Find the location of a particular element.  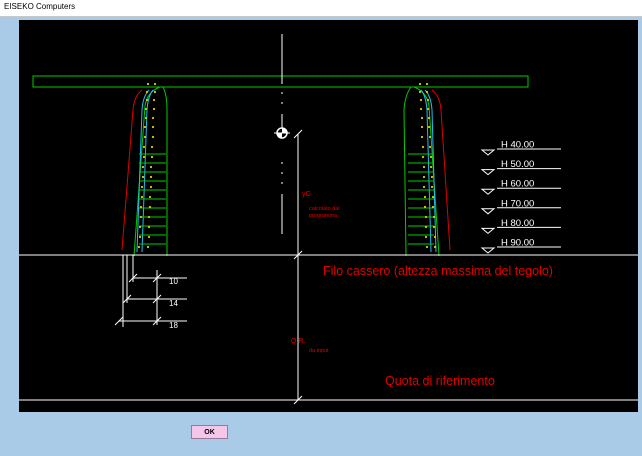

centroid-quadrant is located at coordinates (284, 130).